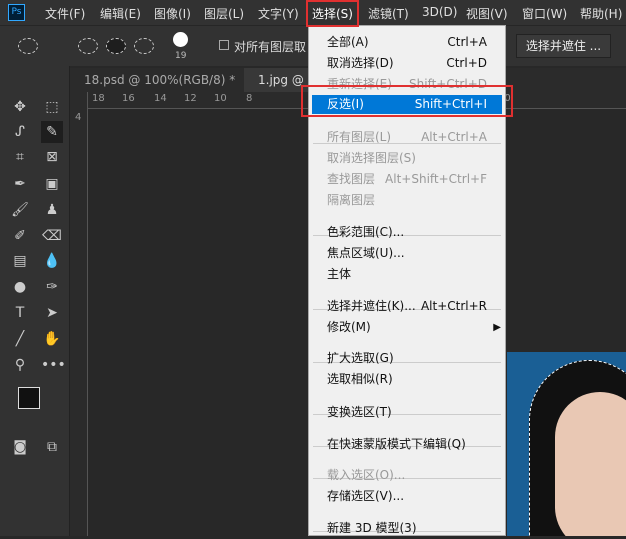 The height and width of the screenshot is (539, 626). I want to click on brush-tip-icon, so click(180, 39).